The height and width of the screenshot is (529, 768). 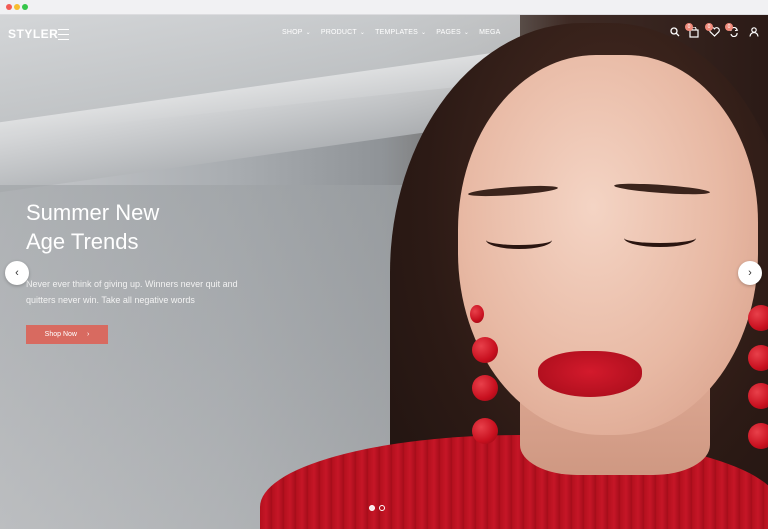 I want to click on close-window-button, so click(x=9, y=7).